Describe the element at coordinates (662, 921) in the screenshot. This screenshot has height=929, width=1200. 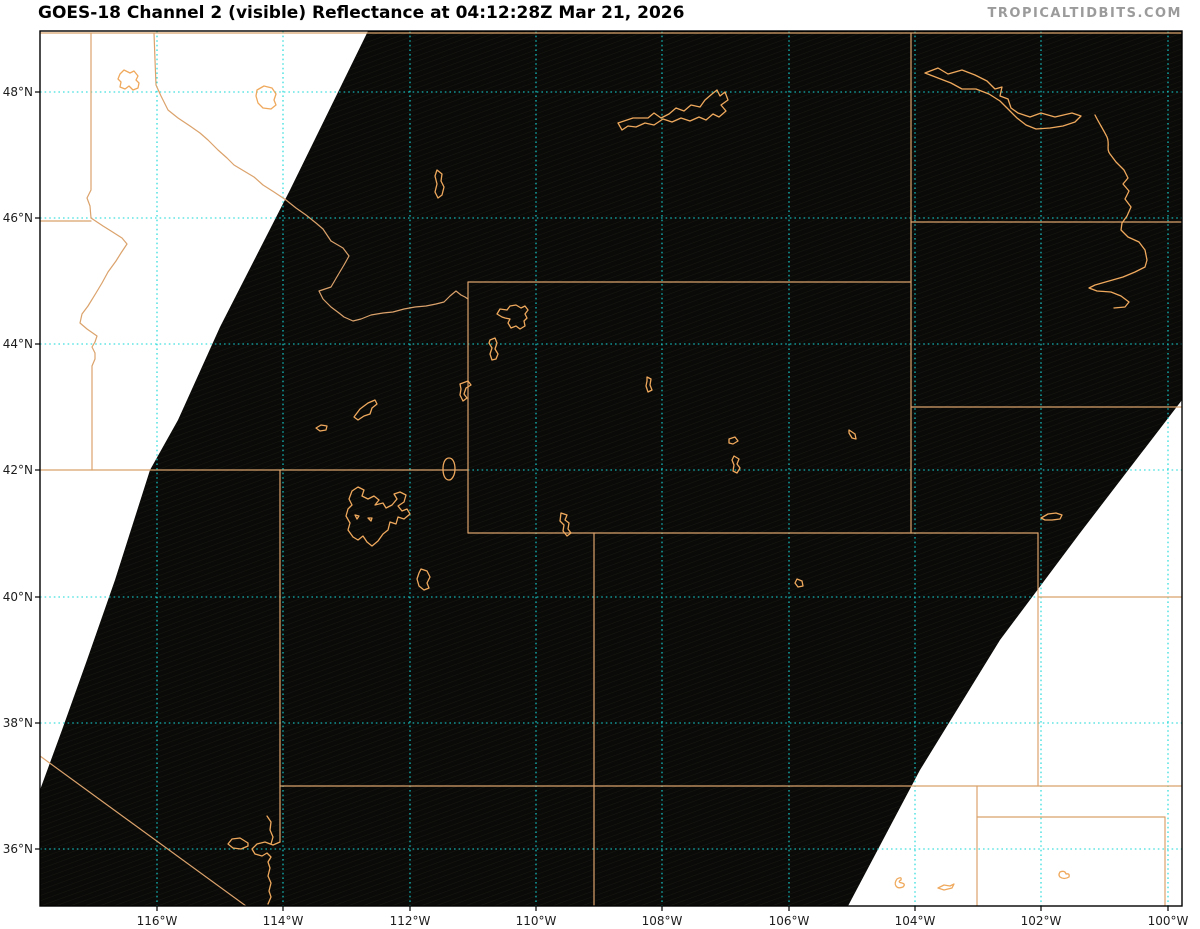
I see `lon-tick-label: 108°W` at that location.